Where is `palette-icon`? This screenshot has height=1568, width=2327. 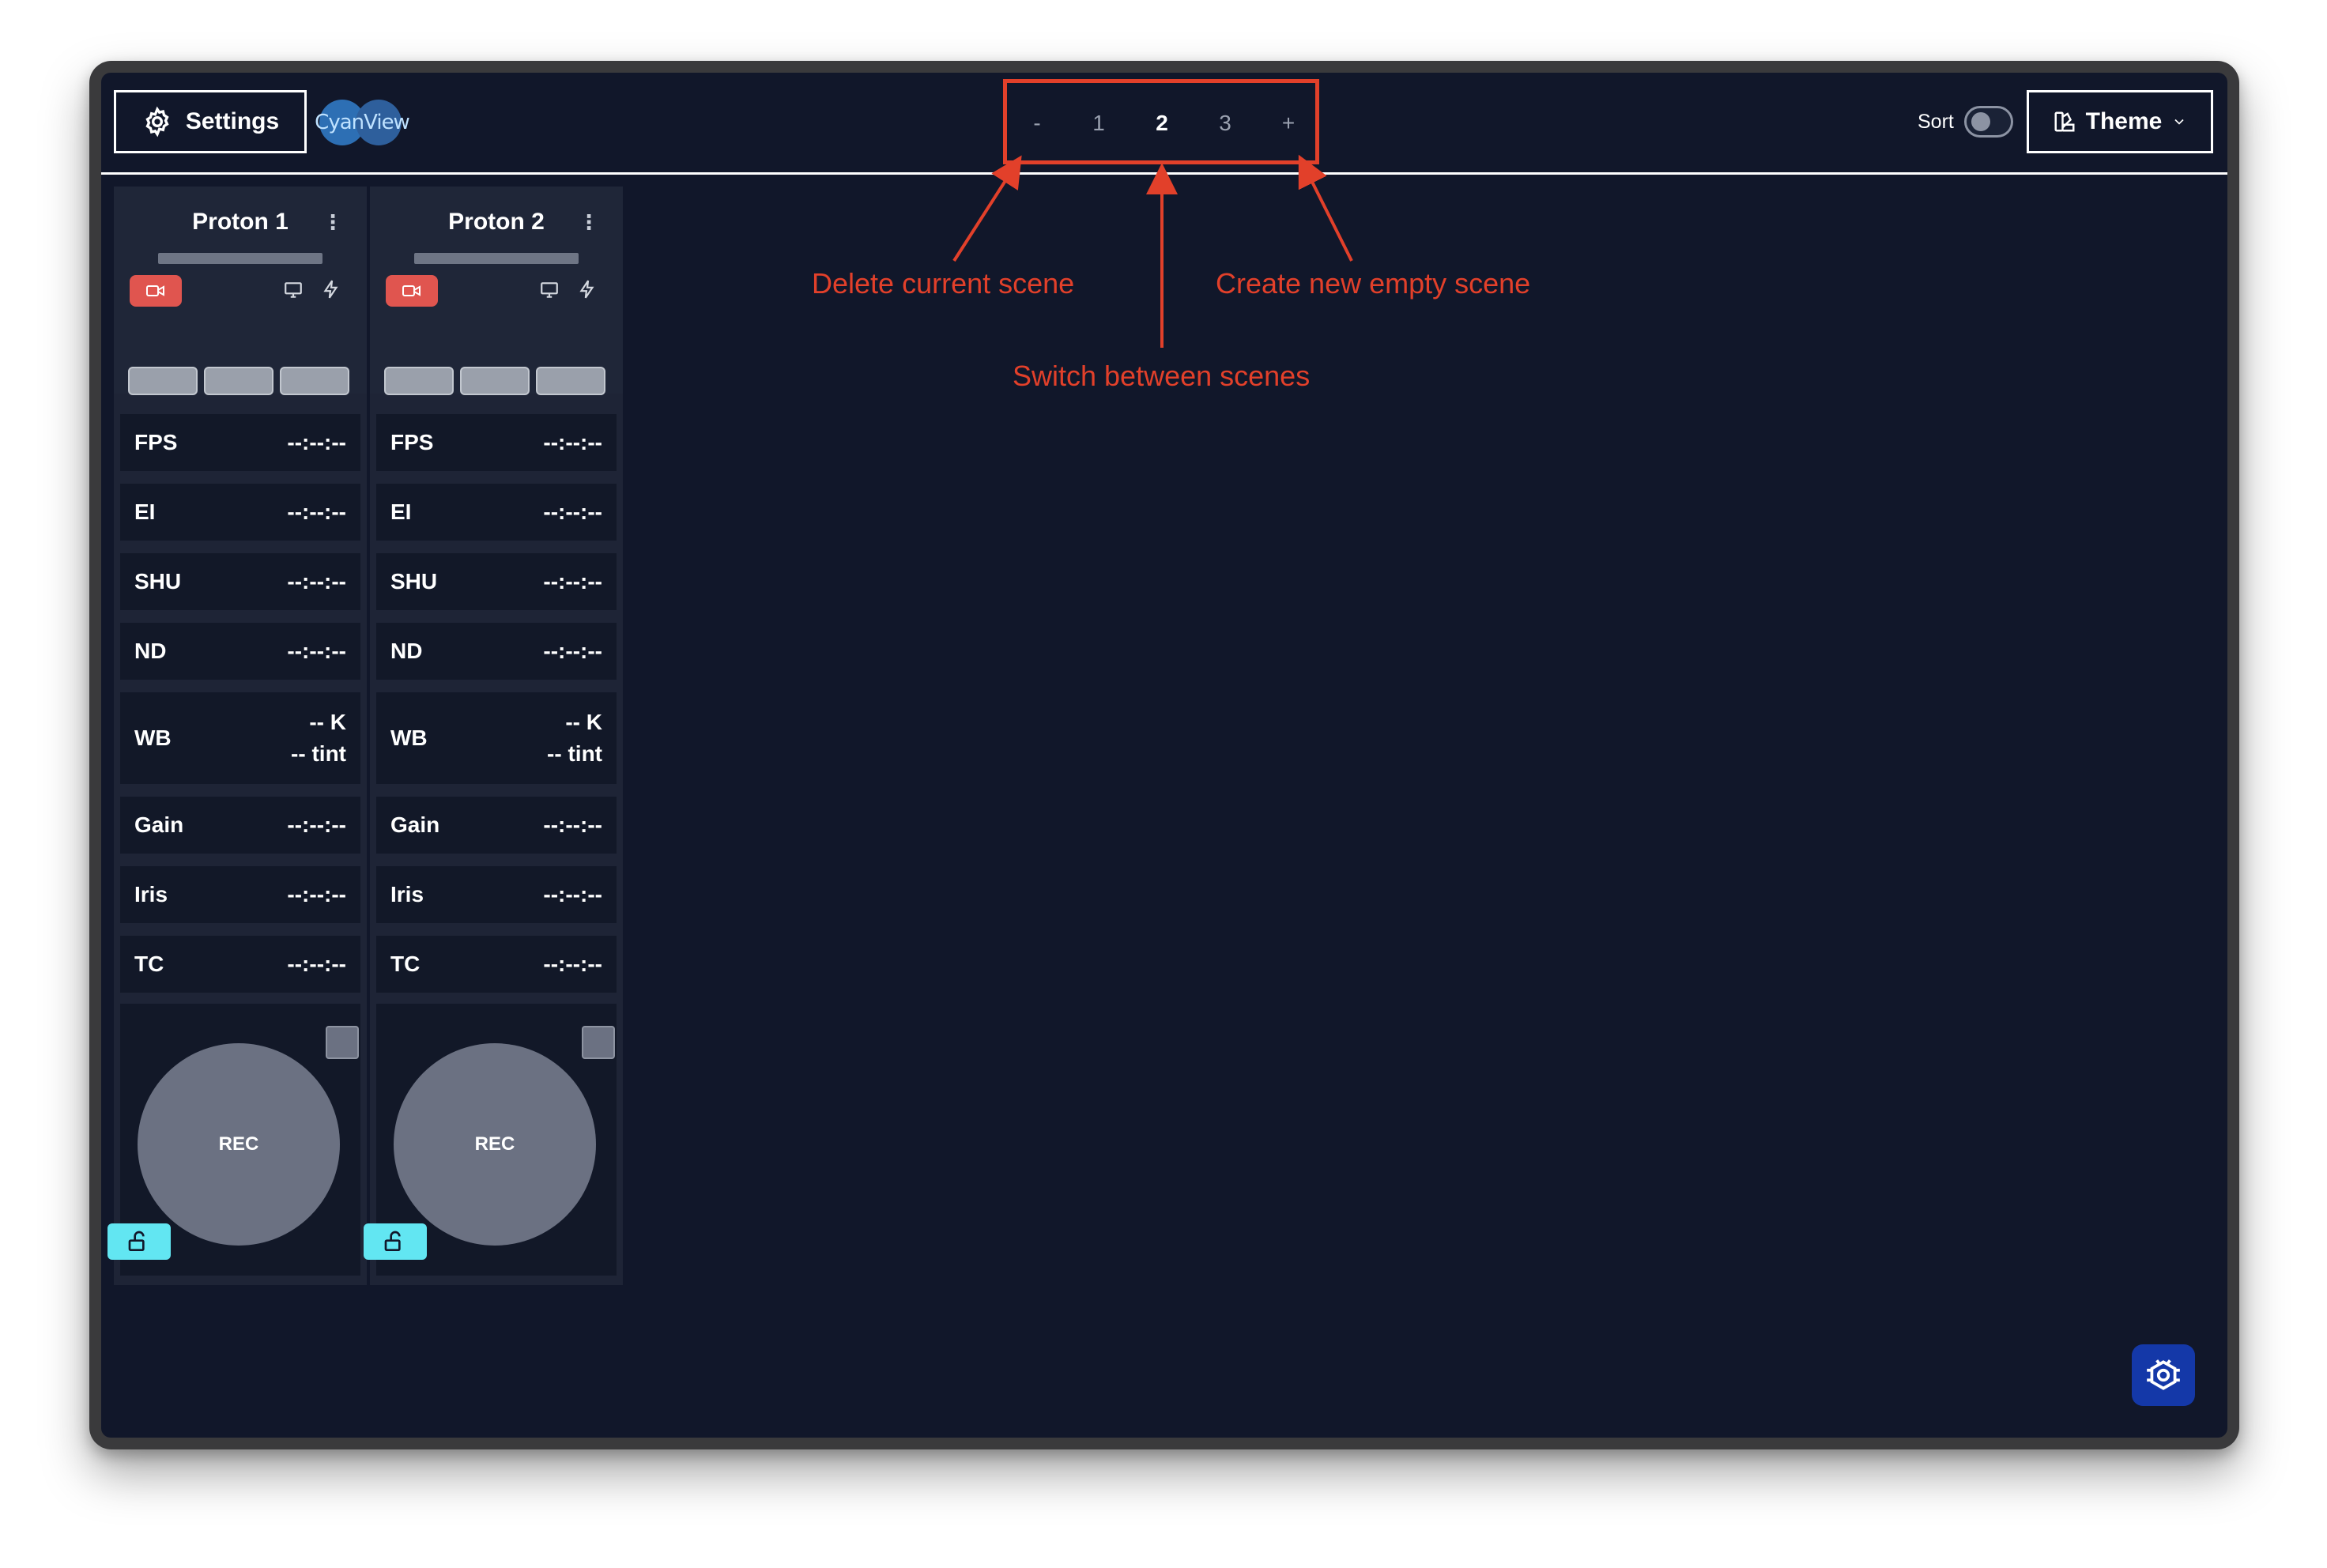
palette-icon is located at coordinates (2065, 121).